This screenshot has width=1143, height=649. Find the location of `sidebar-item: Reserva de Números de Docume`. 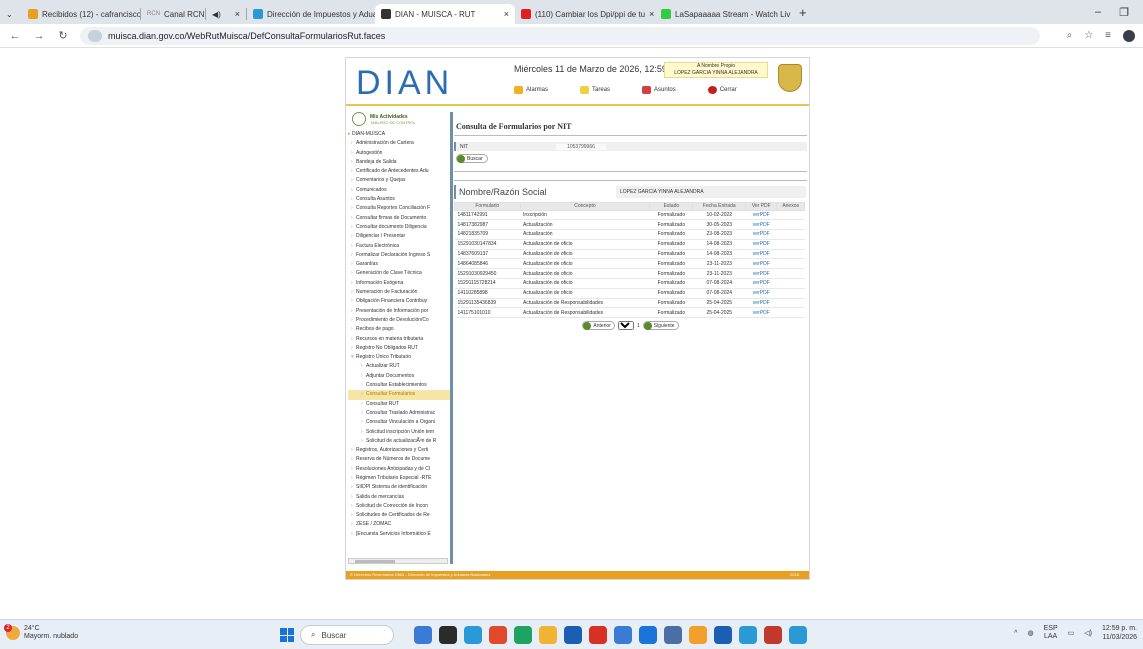

sidebar-item: Reserva de Números de Docume is located at coordinates (399, 460).